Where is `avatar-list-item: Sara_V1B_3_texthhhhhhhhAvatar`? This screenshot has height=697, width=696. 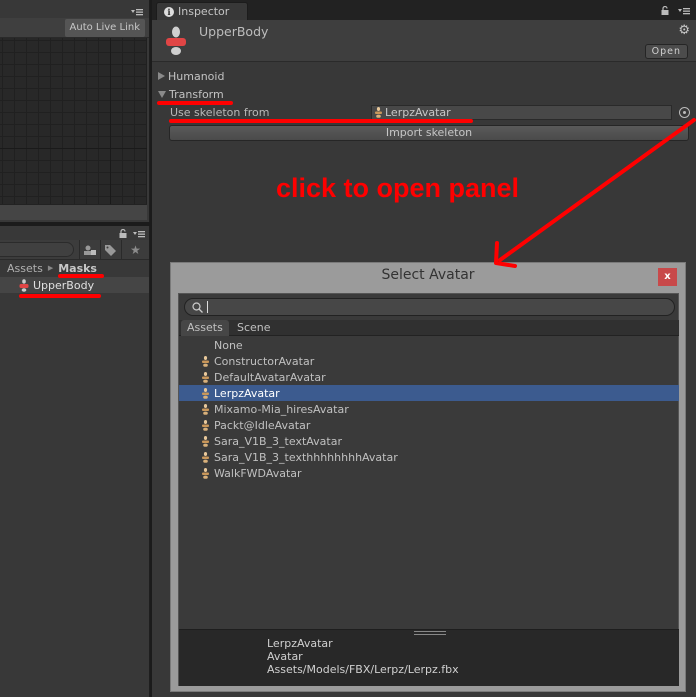 avatar-list-item: Sara_V1B_3_texthhhhhhhhAvatar is located at coordinates (429, 457).